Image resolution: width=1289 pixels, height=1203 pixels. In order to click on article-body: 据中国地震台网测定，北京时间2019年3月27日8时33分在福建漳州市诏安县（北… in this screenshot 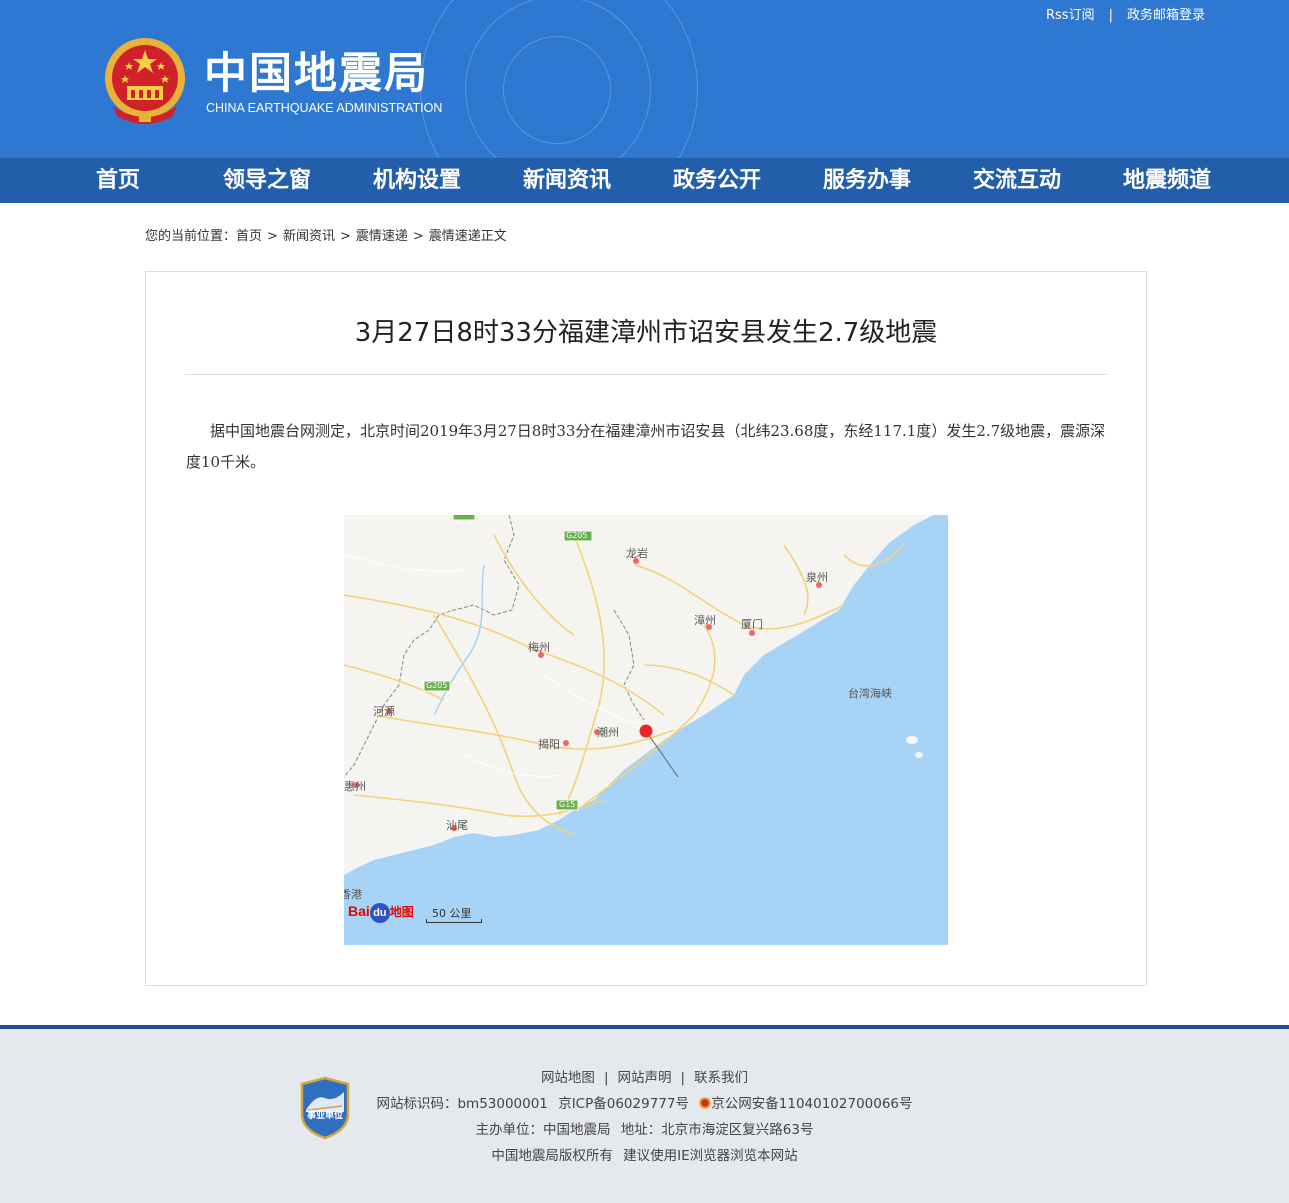, I will do `click(646, 446)`.